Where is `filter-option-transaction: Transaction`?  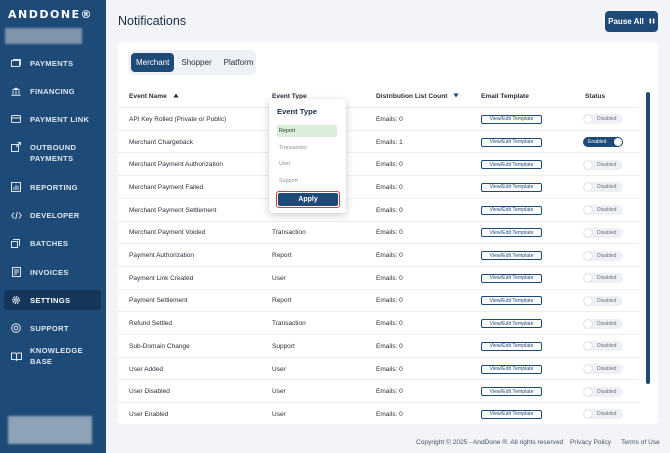
filter-option-transaction: Transaction is located at coordinates (307, 148).